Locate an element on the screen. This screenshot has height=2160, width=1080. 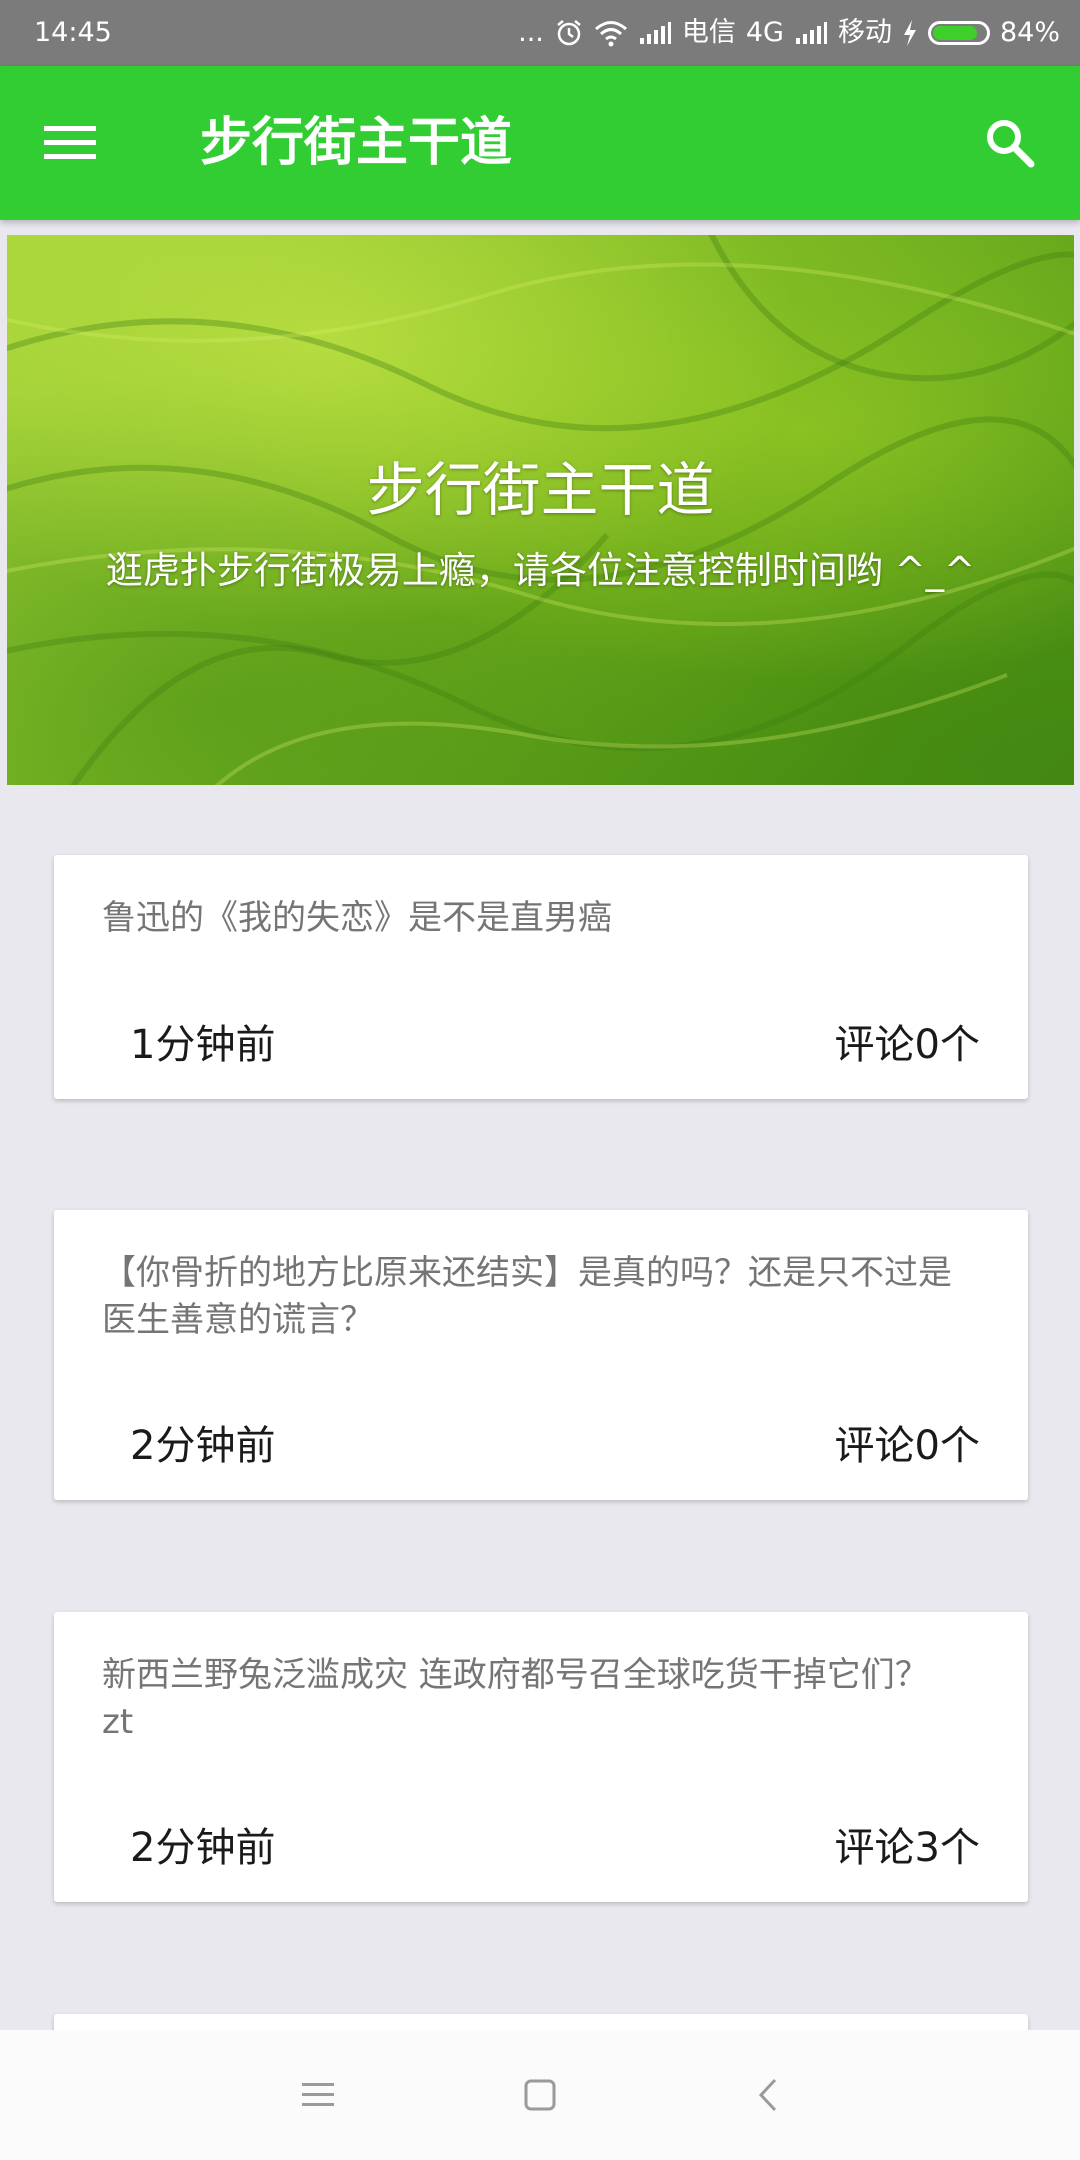
status-time: 14:45 is located at coordinates (73, 32).